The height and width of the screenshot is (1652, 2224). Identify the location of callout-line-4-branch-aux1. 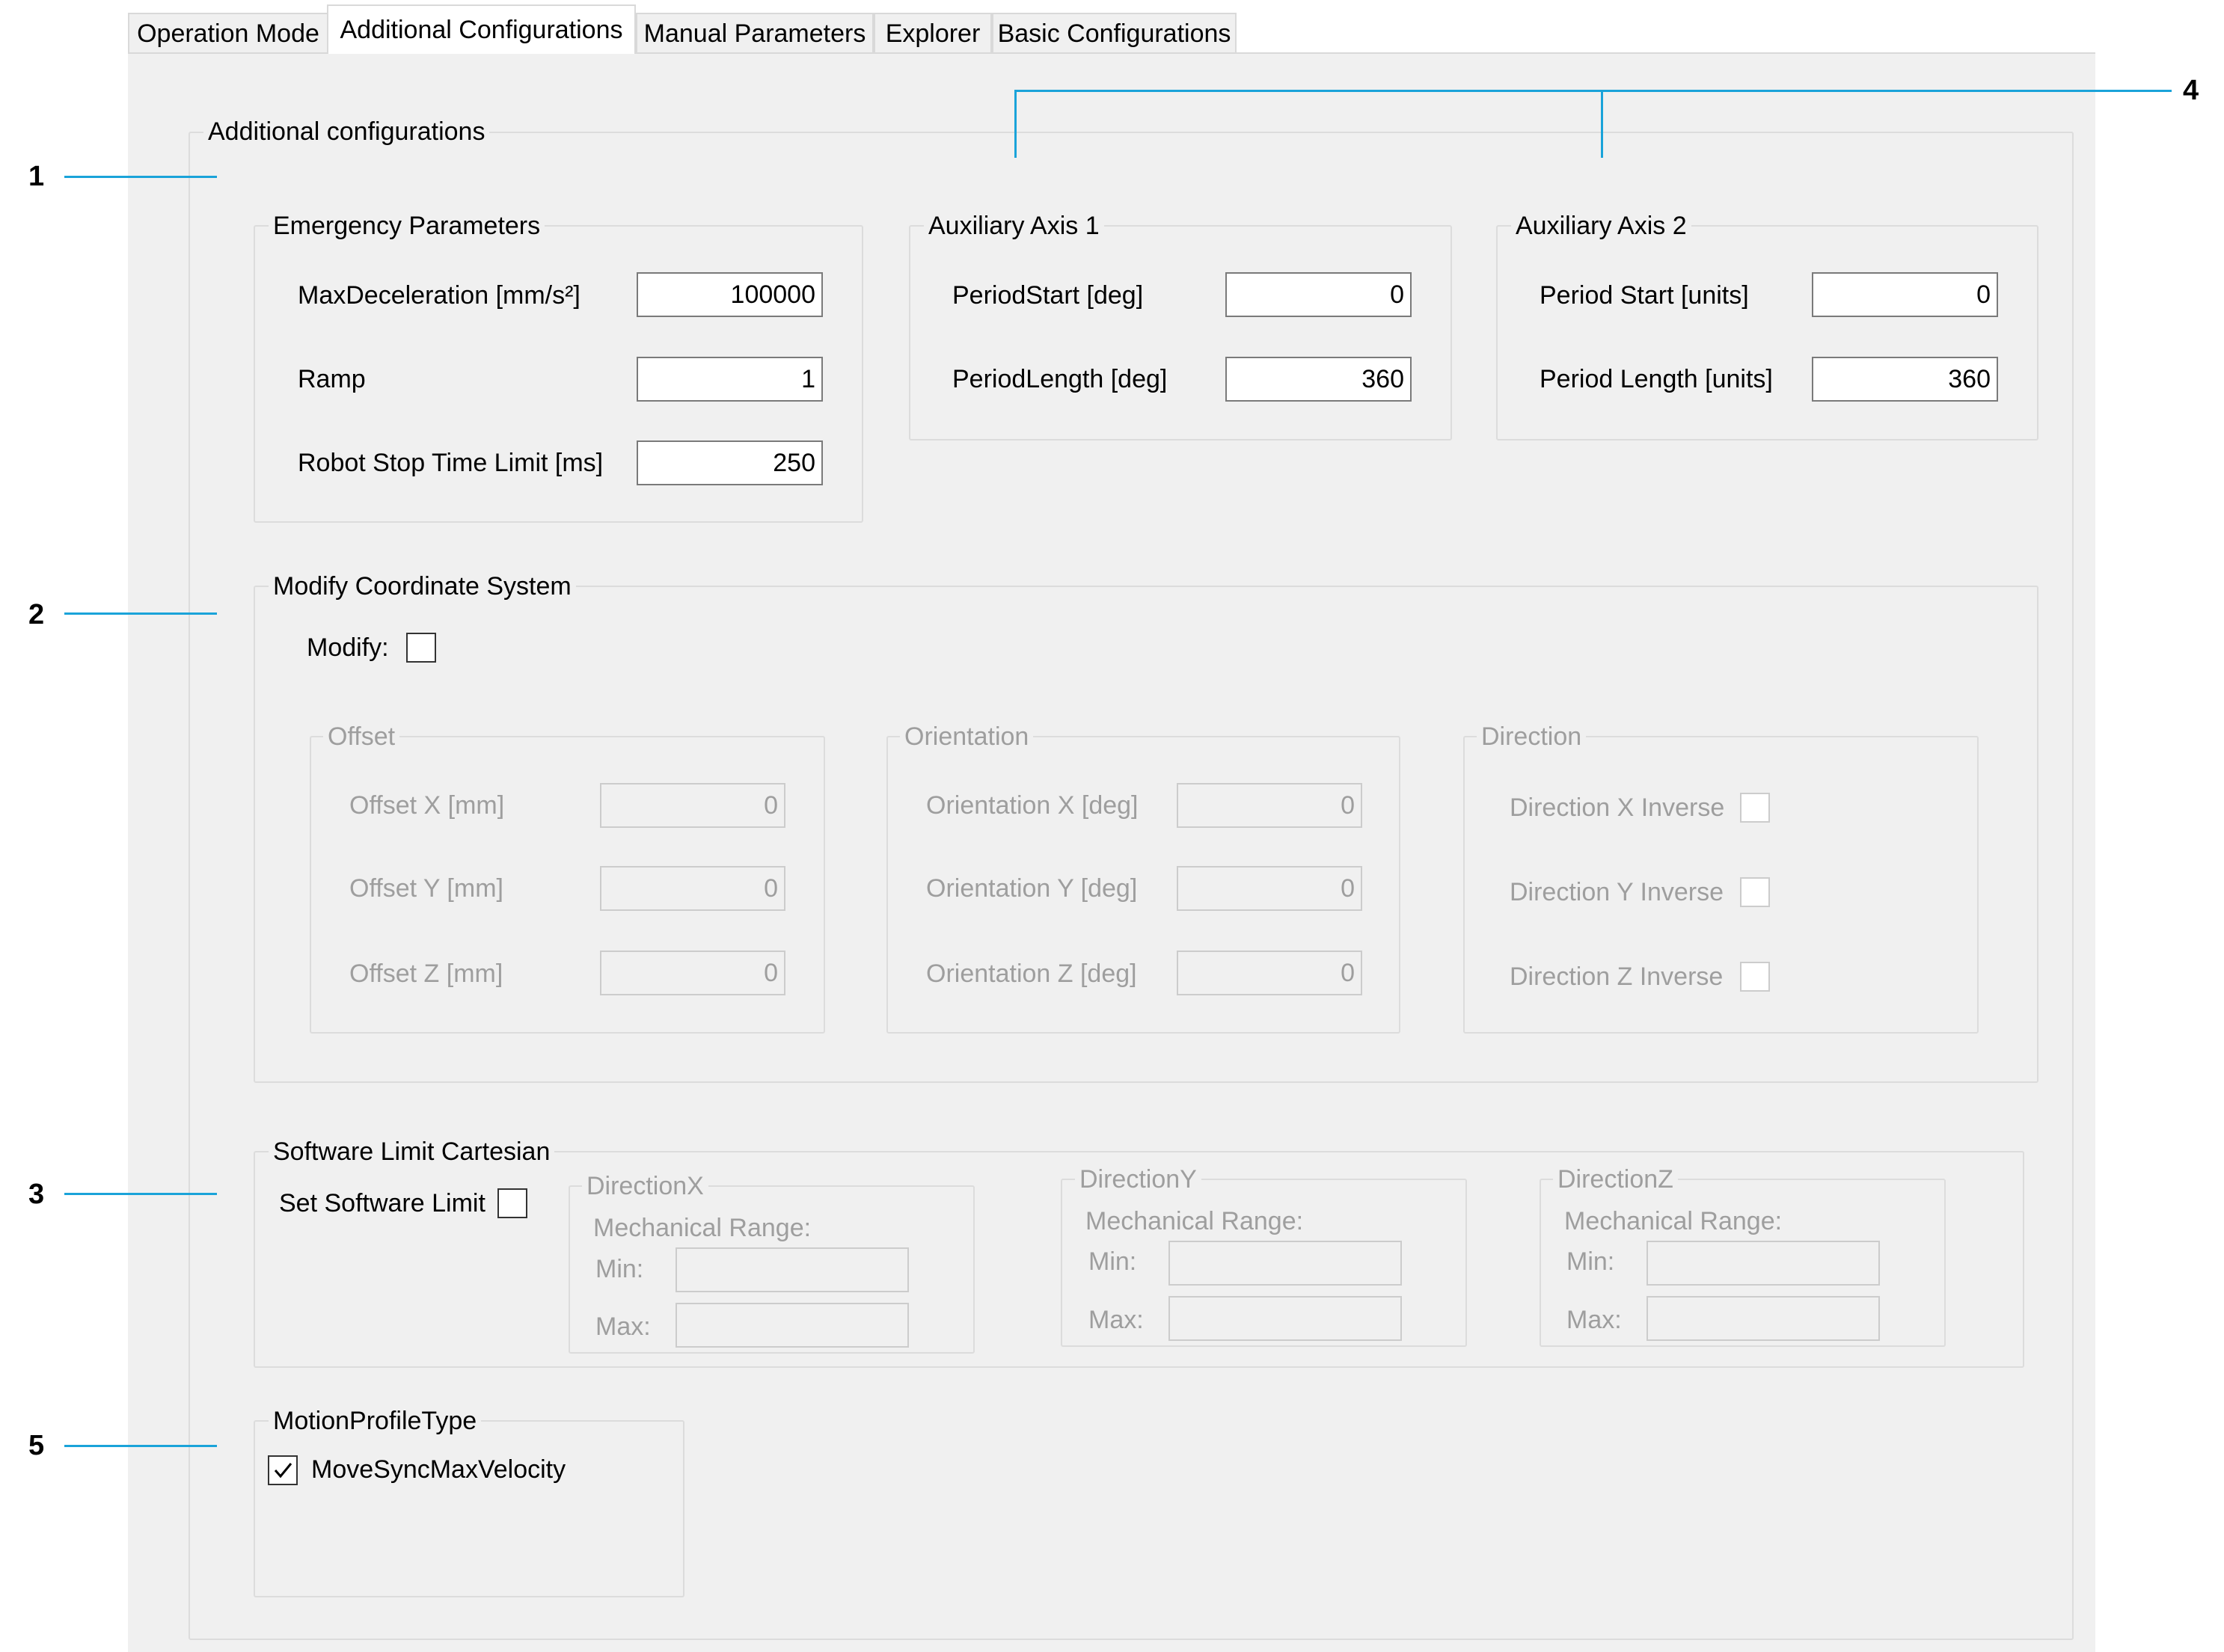
(1015, 124).